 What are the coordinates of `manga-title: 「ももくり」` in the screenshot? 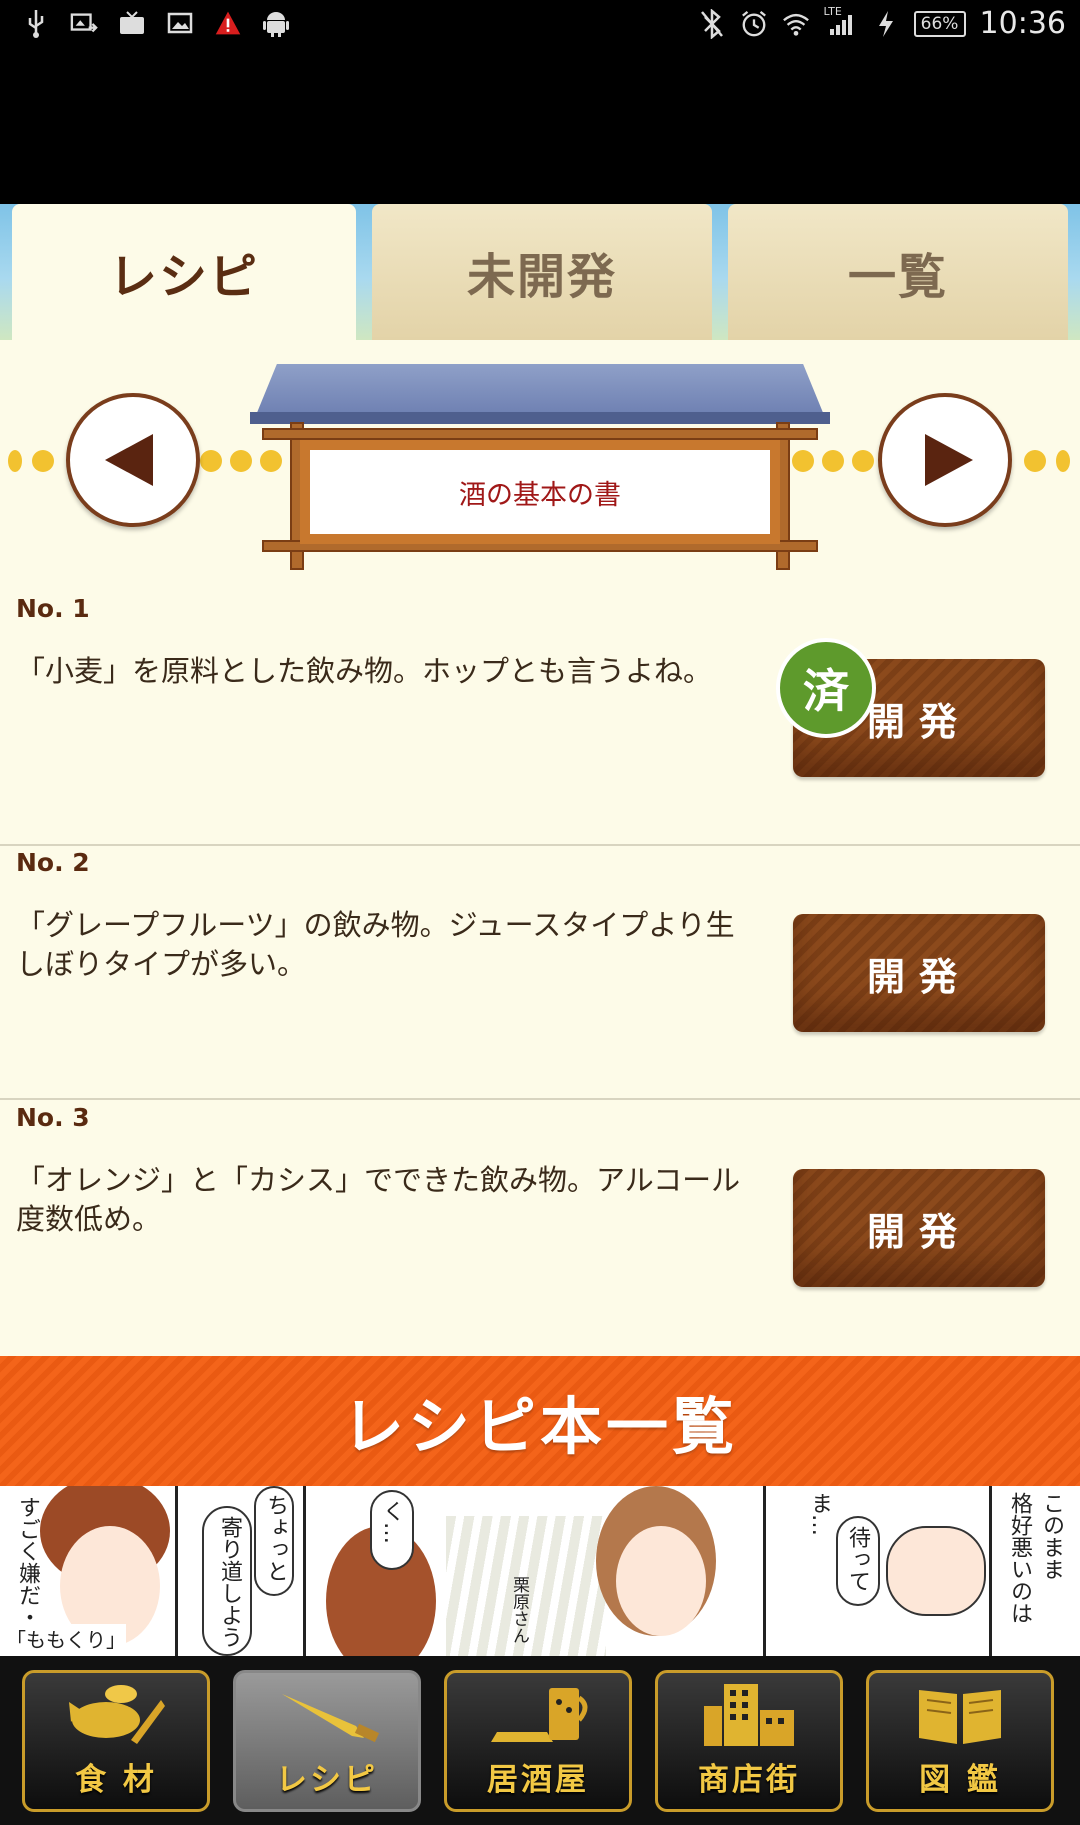 It's located at (66, 1638).